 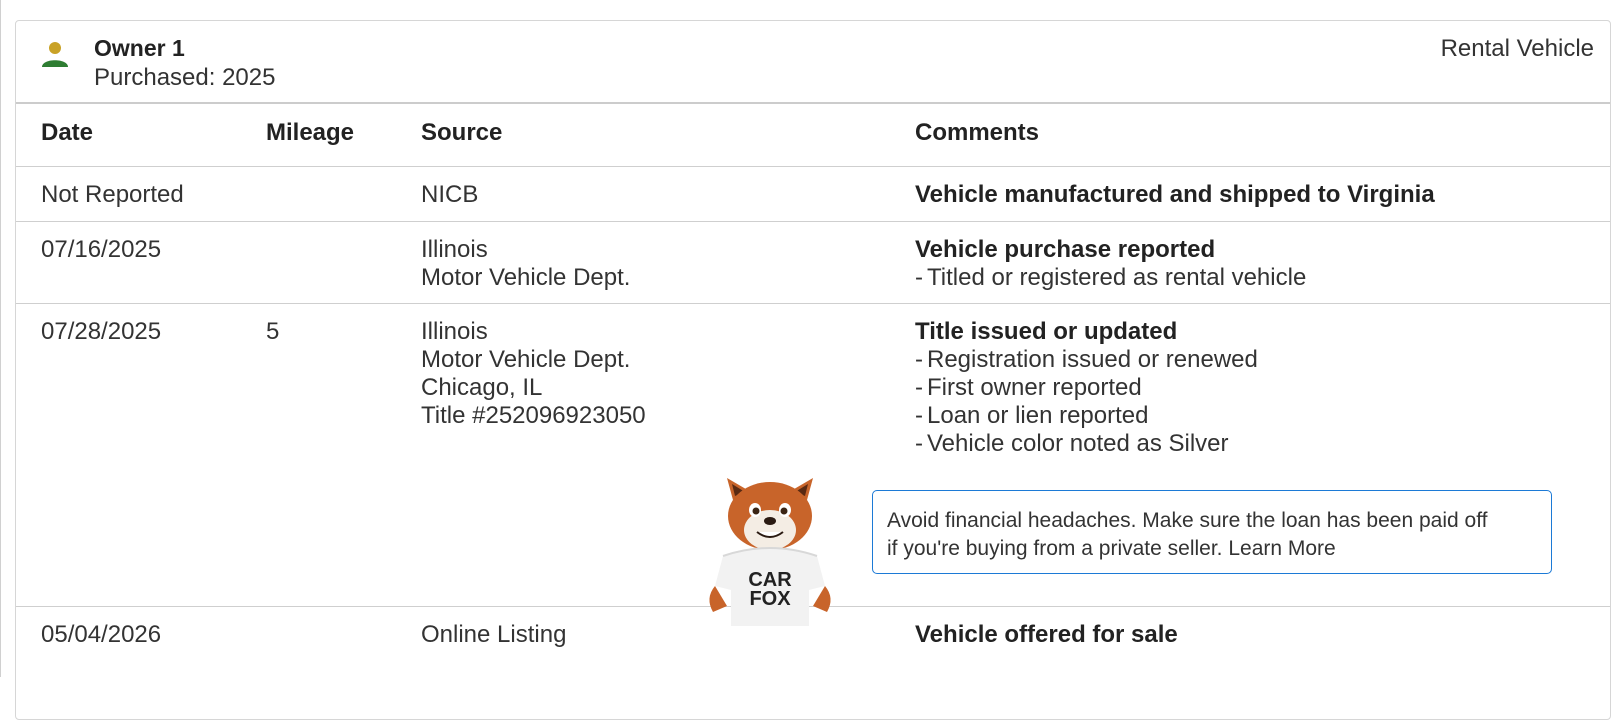 What do you see at coordinates (101, 634) in the screenshot?
I see `row-date: 05/04/2026` at bounding box center [101, 634].